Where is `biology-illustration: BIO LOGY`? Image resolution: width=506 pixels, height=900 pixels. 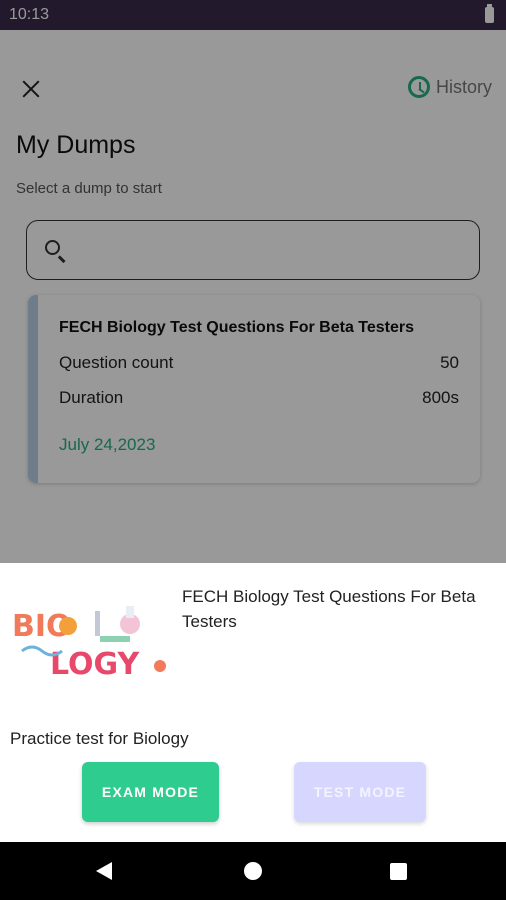
biology-illustration: BIO LOGY is located at coordinates (90, 645).